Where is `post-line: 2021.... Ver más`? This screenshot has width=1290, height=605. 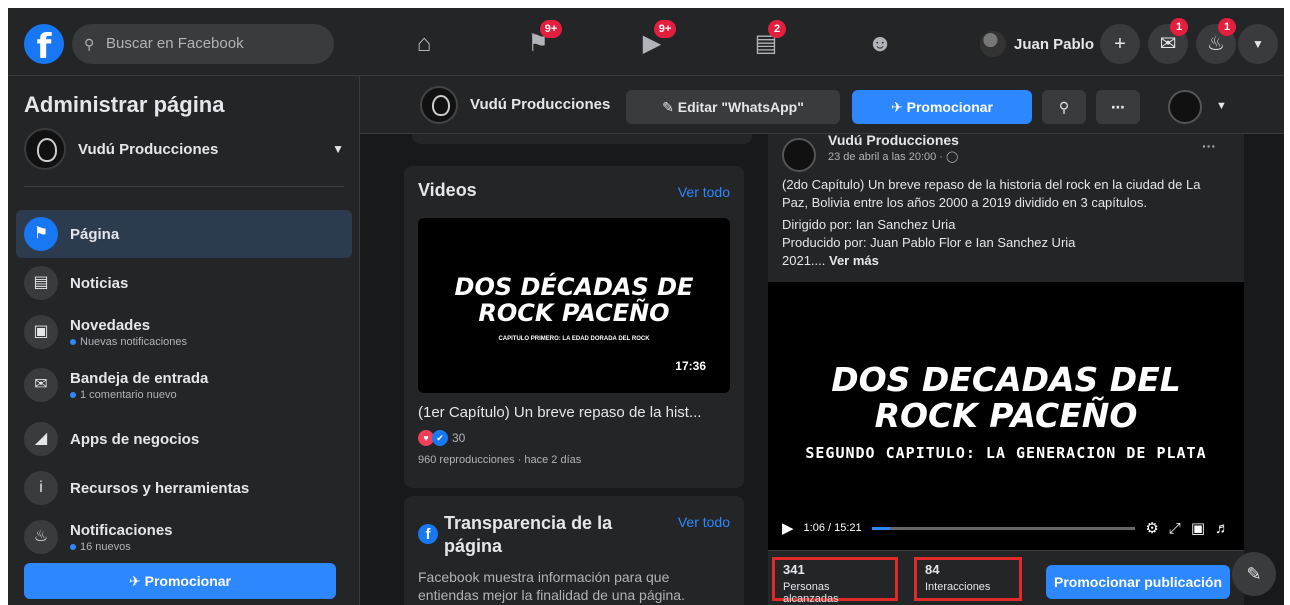 post-line: 2021.... Ver más is located at coordinates (830, 260).